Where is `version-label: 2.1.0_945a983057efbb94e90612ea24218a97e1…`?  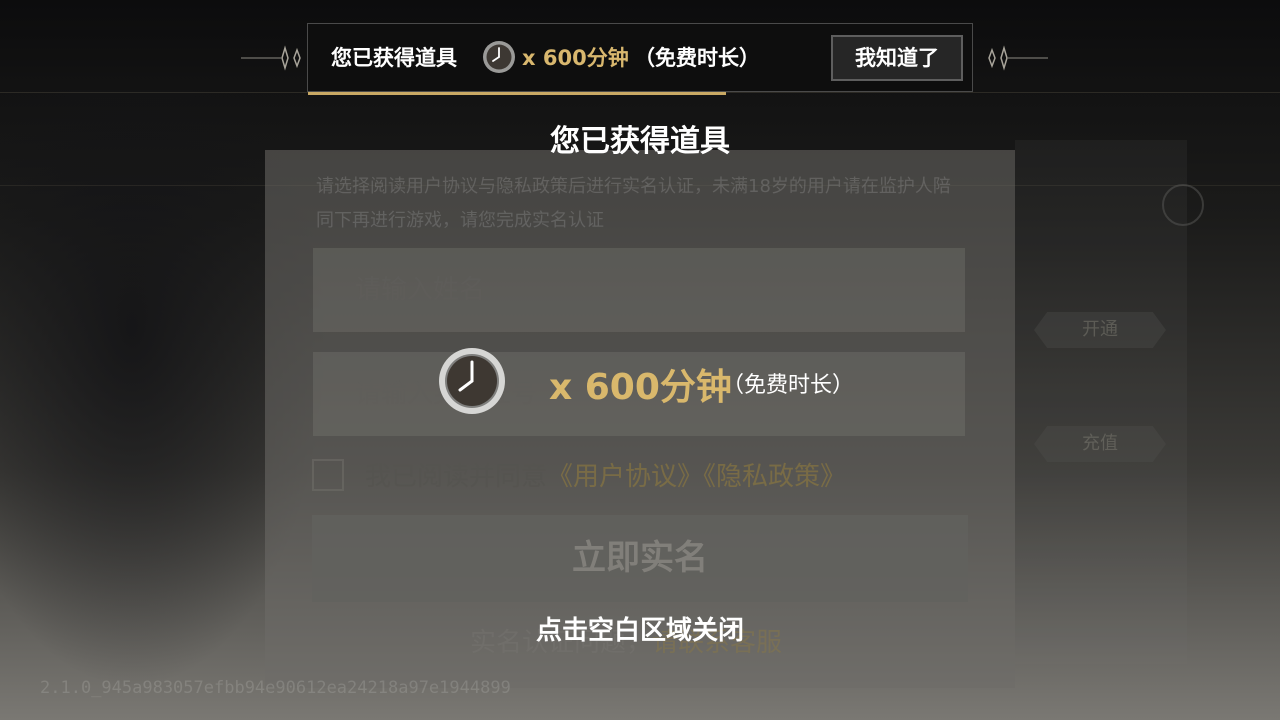 version-label: 2.1.0_945a983057efbb94e90612ea24218a97e1… is located at coordinates (275, 688).